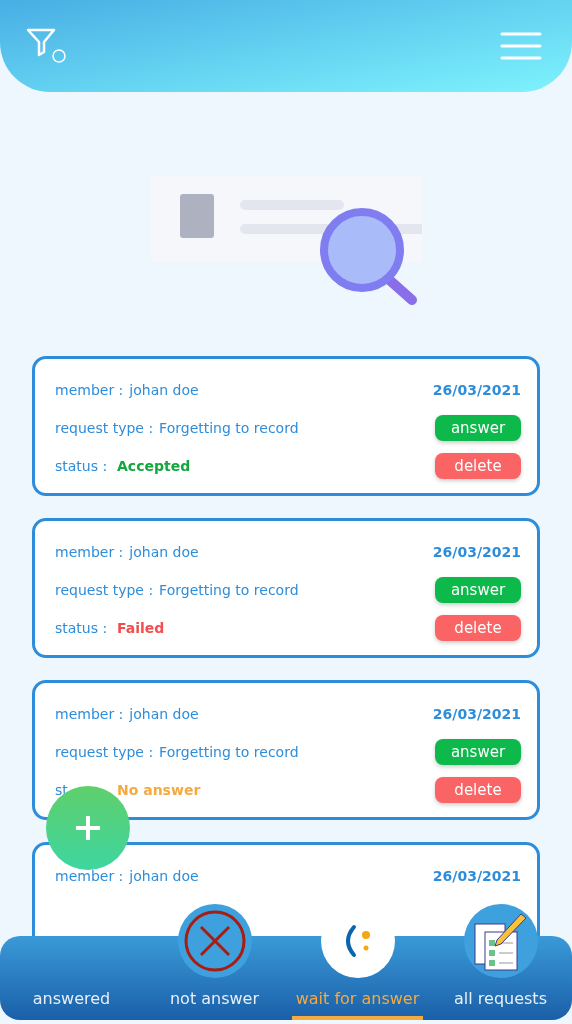 Image resolution: width=572 pixels, height=1024 pixels. I want to click on nav-tab: answered, so click(71, 1004).